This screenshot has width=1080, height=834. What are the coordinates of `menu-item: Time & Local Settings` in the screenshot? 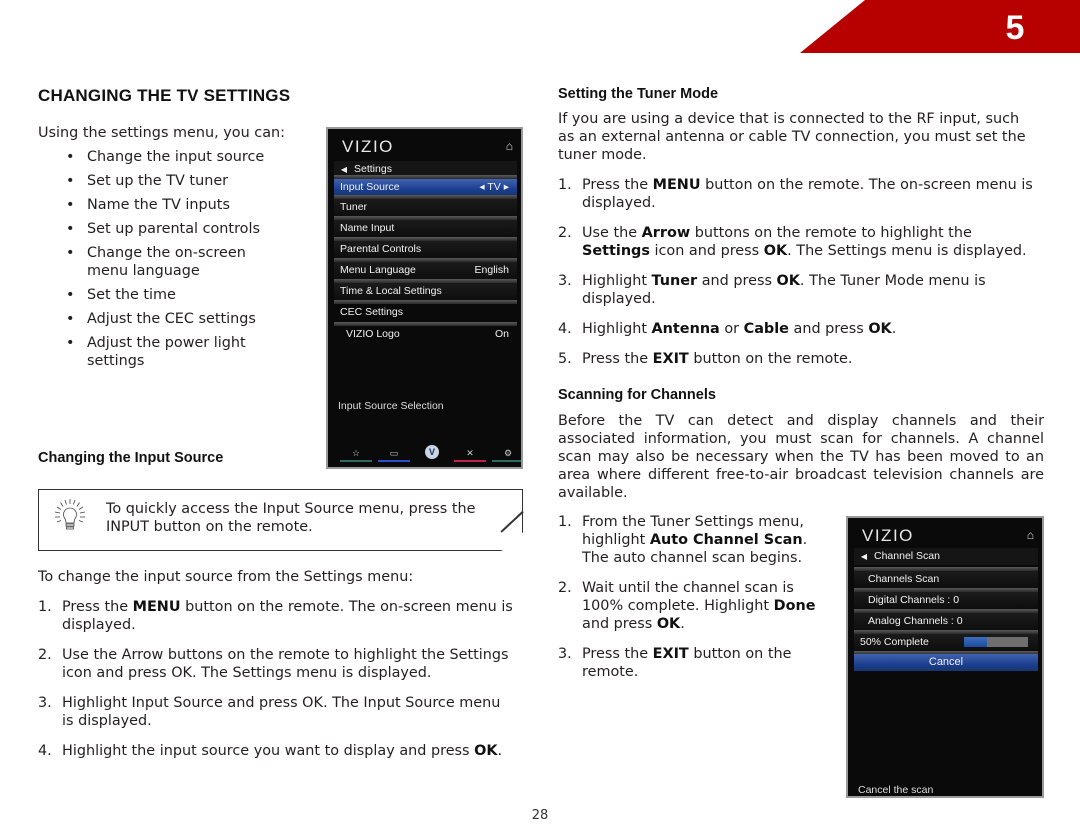 It's located at (425, 291).